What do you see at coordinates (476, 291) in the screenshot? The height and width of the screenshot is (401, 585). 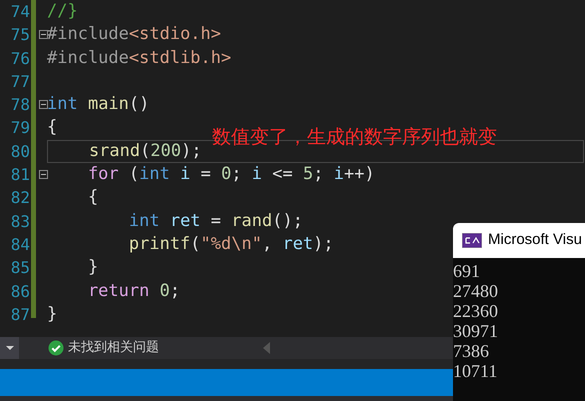 I see `console-output-line: 27480` at bounding box center [476, 291].